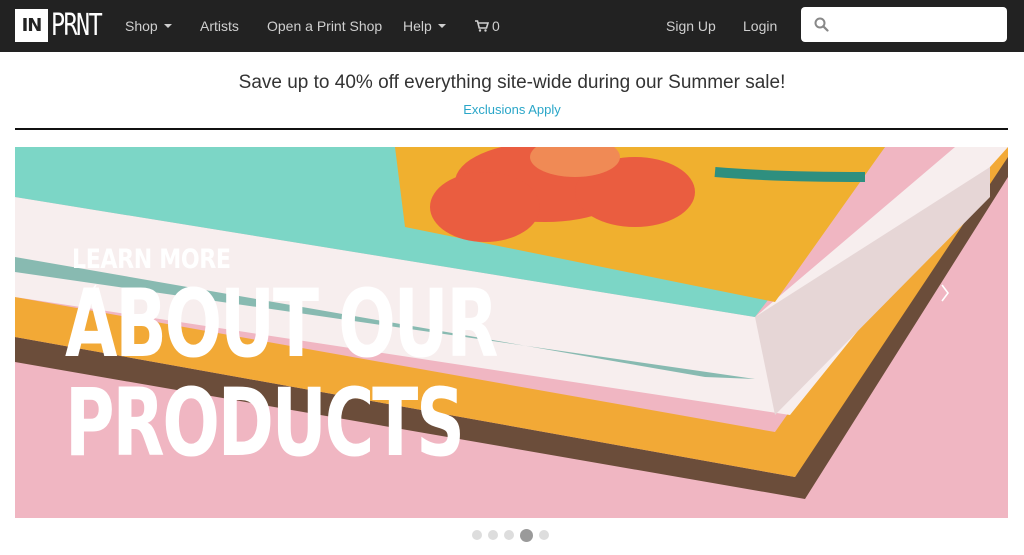 Image resolution: width=1024 pixels, height=555 pixels. I want to click on nav-open-print-shop-label: Open a Print Shop, so click(325, 26).